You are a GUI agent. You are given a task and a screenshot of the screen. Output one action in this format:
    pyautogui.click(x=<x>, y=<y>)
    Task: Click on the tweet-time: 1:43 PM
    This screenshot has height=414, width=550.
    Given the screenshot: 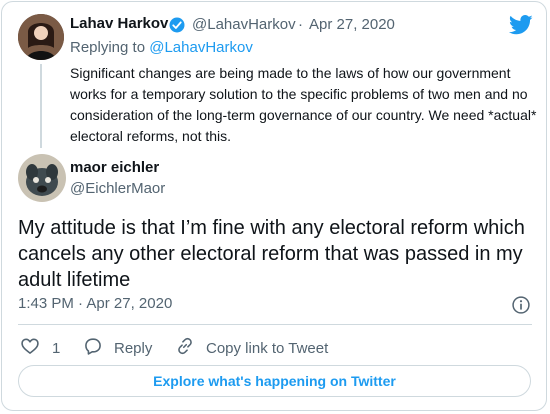 What is the action you would take?
    pyautogui.click(x=46, y=303)
    